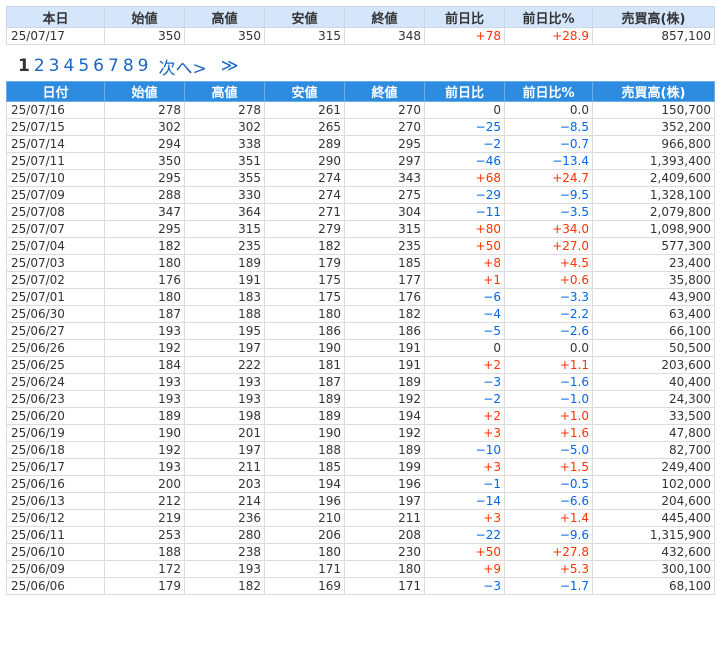 This screenshot has width=718, height=669. Describe the element at coordinates (54, 66) in the screenshot. I see `page-link-3: 3` at that location.